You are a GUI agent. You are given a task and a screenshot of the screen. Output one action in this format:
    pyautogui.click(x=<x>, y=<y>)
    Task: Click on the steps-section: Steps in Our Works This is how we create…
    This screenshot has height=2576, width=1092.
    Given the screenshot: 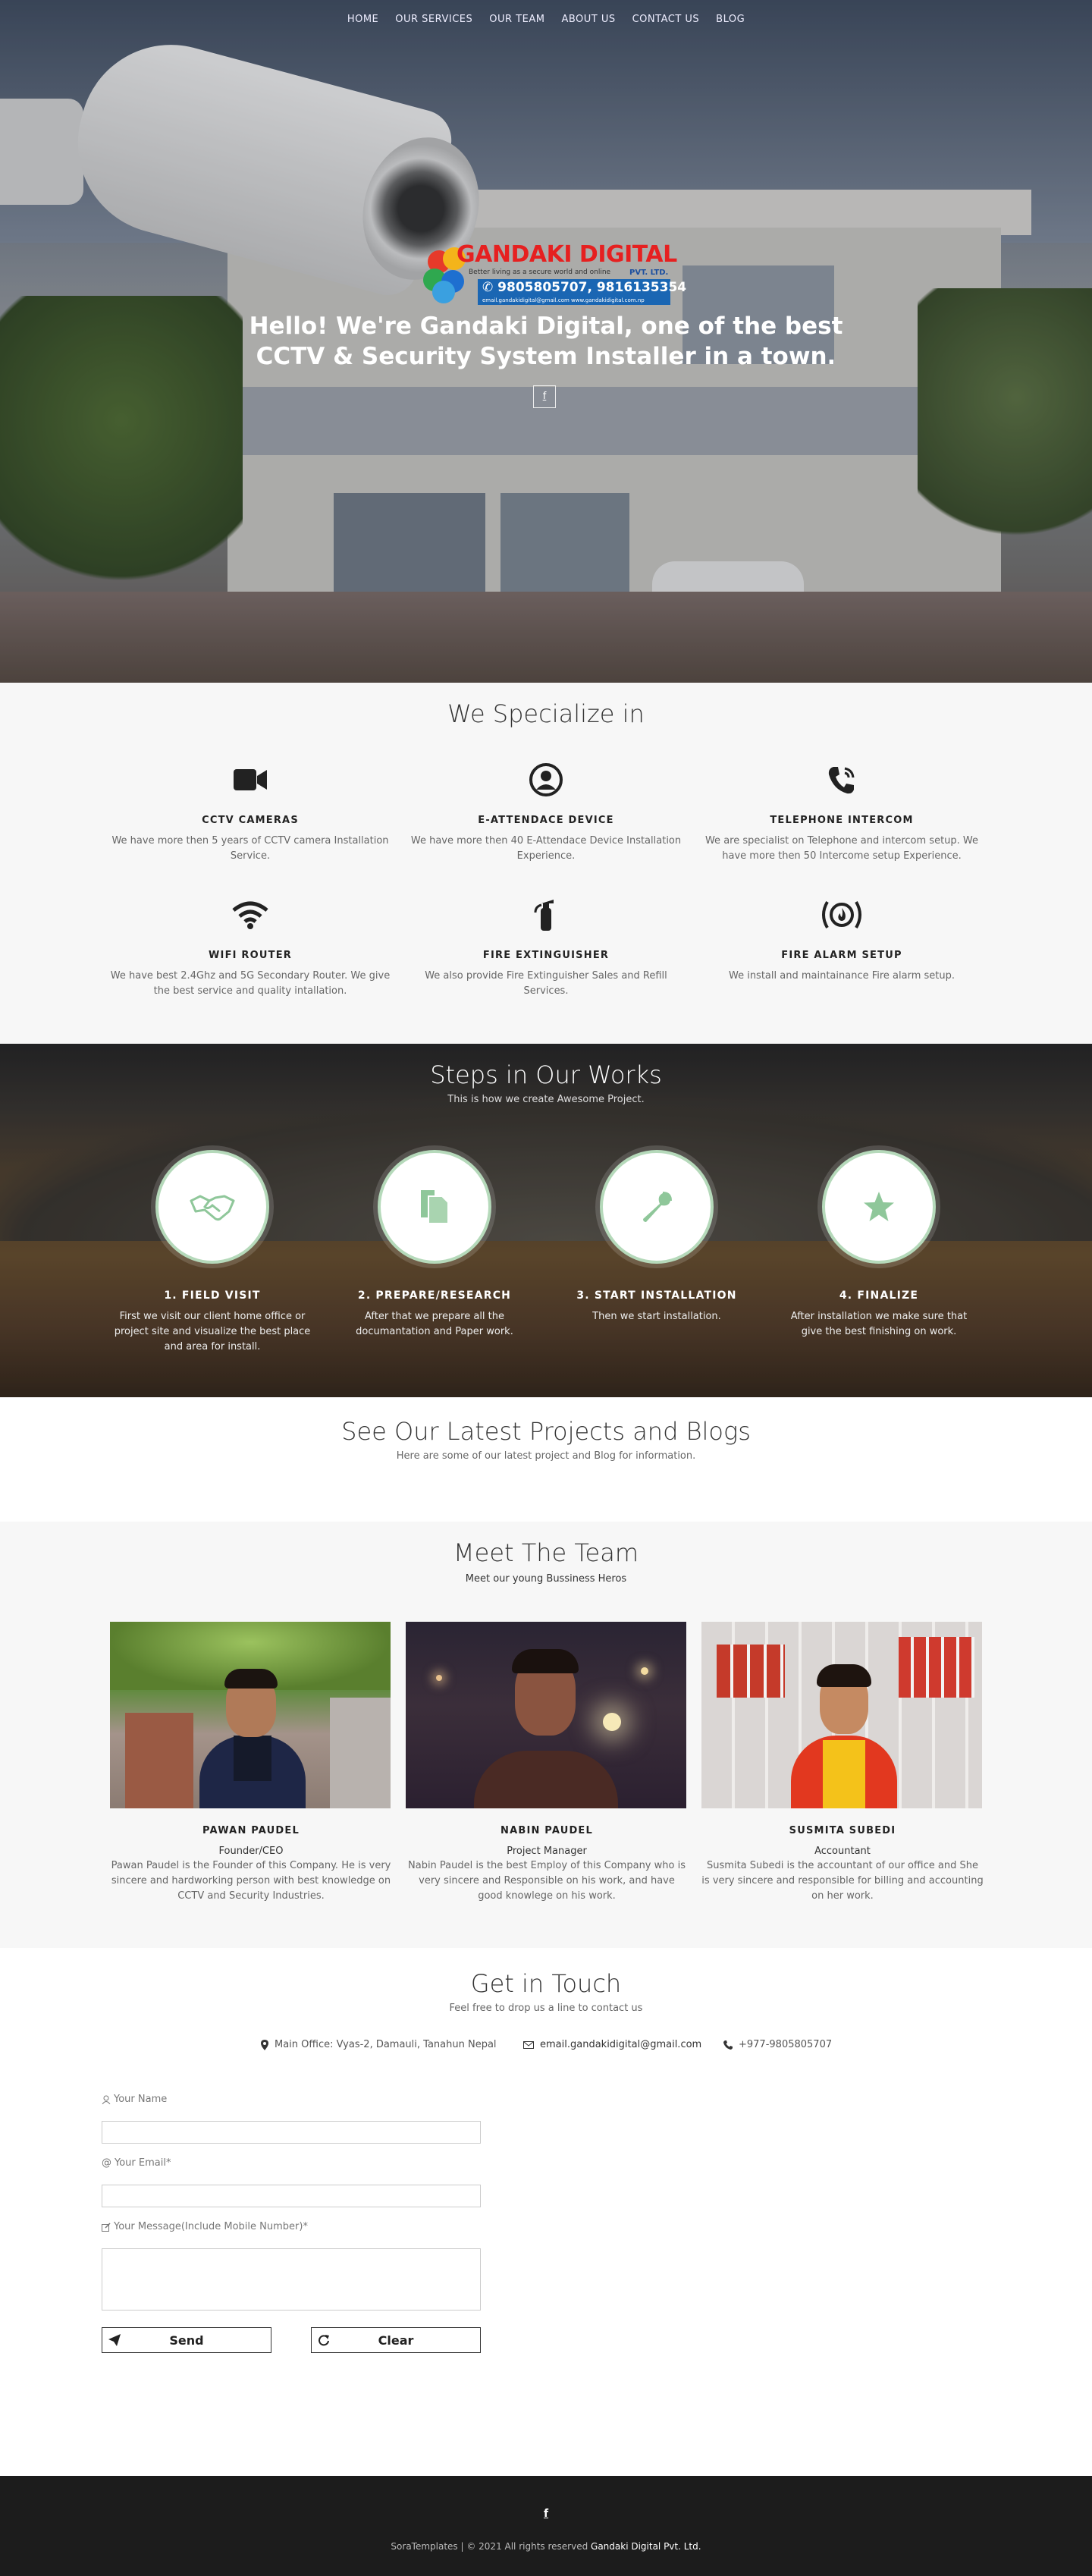 What is the action you would take?
    pyautogui.click(x=546, y=1220)
    